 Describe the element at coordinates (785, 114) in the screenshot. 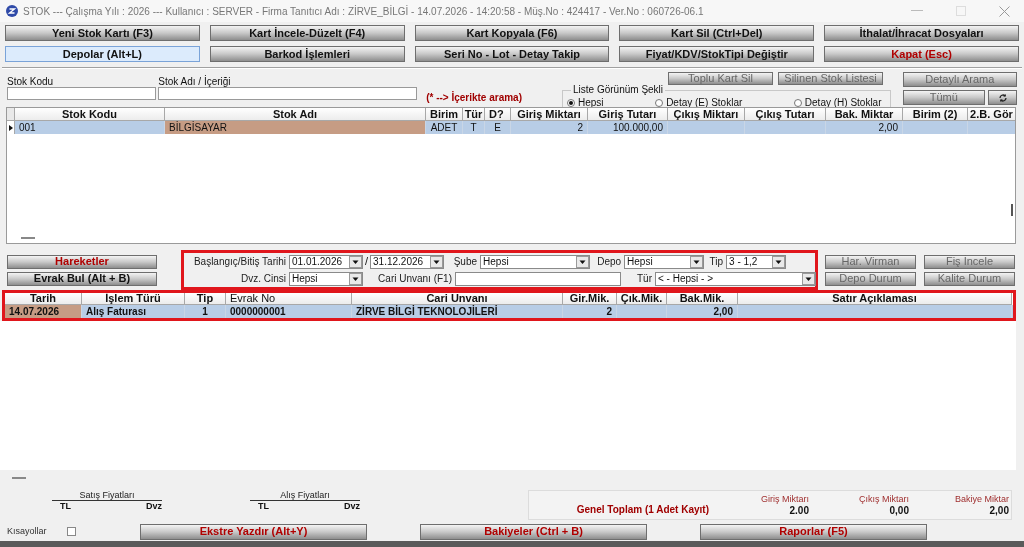

I see `column-header: Çıkış Tutarı` at that location.